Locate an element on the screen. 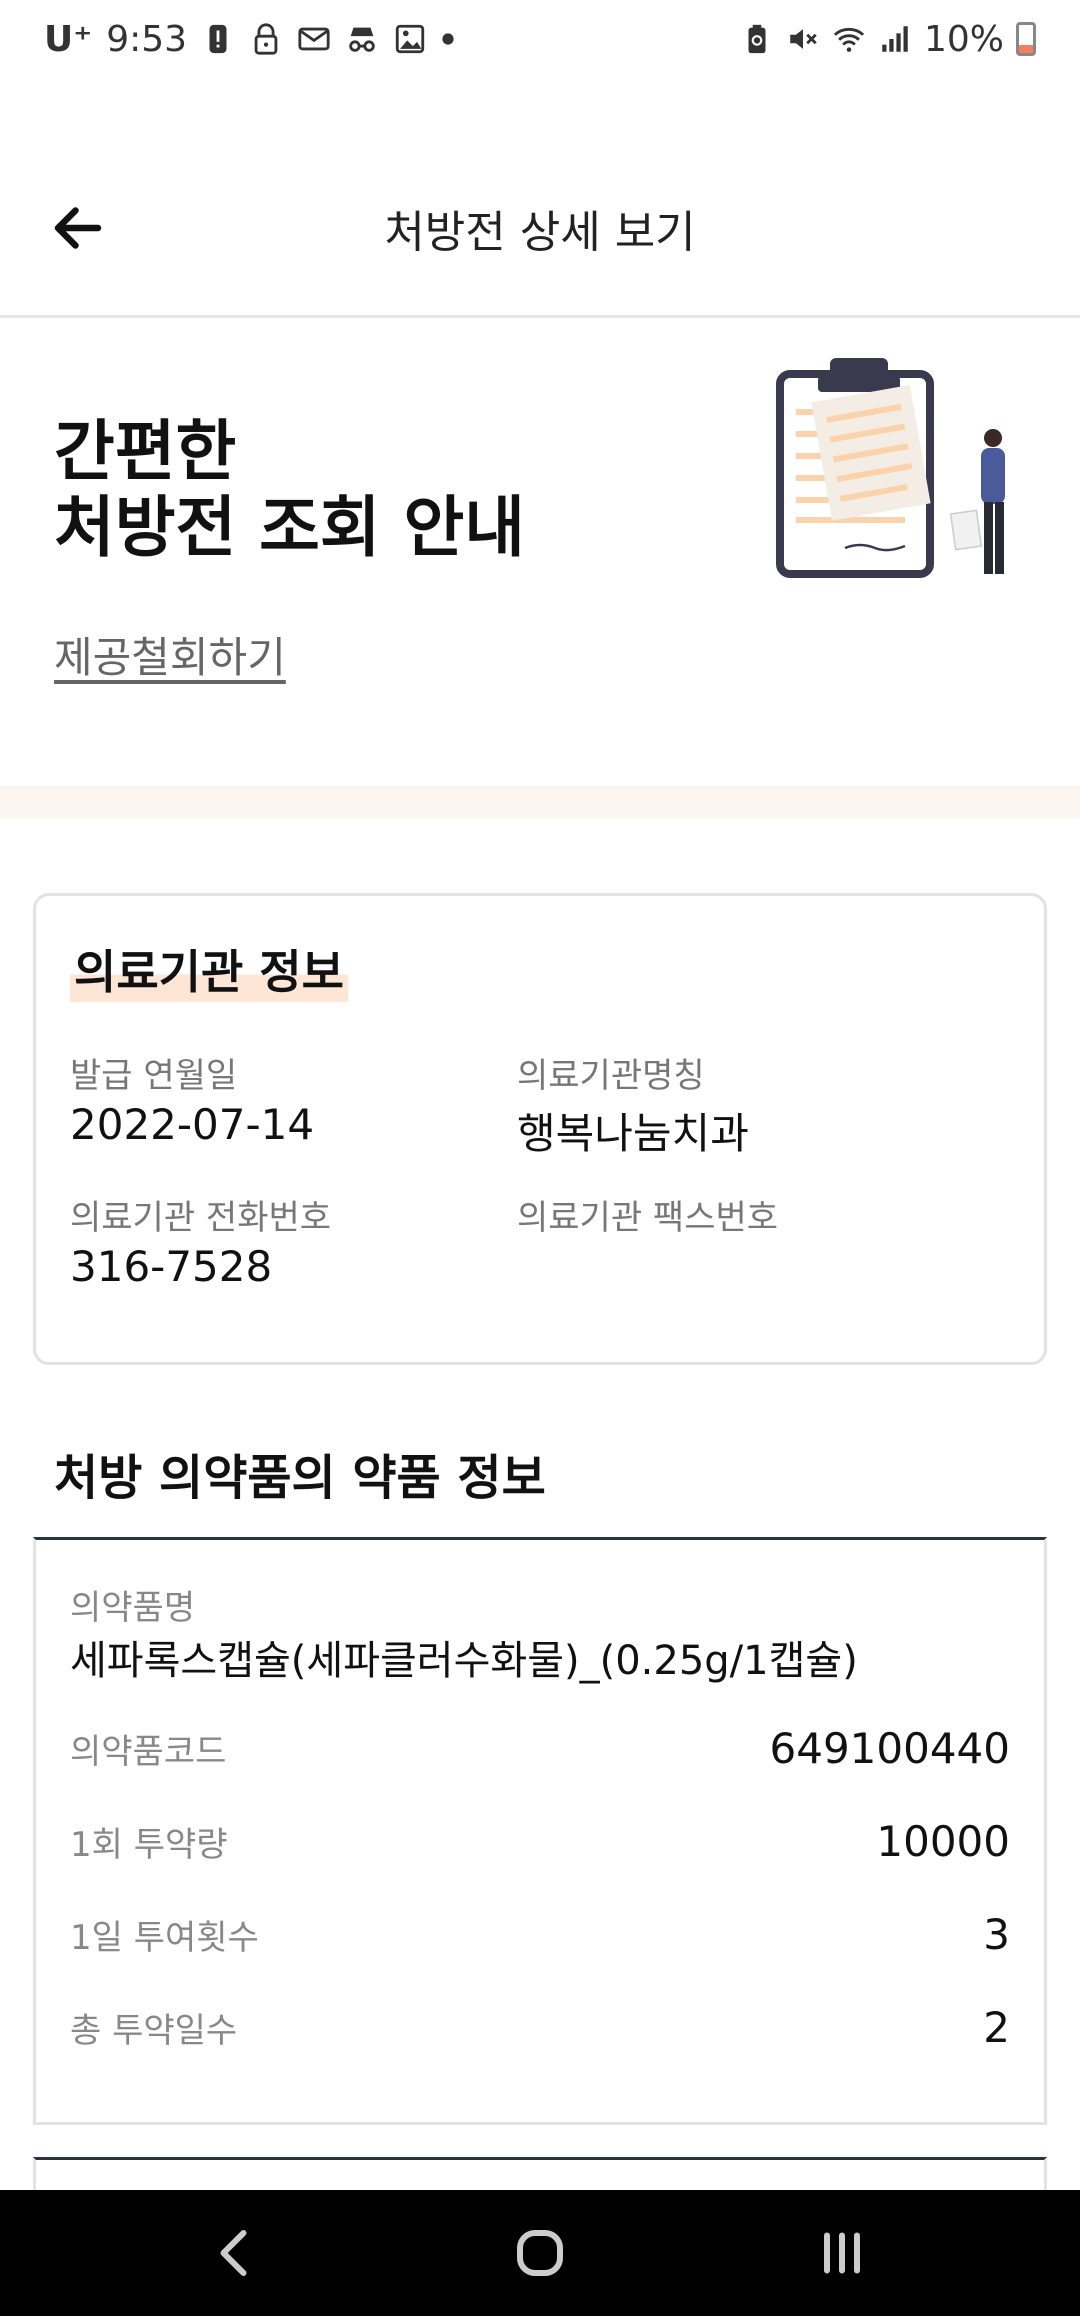 The image size is (1080, 2316). medicine-section-title: 처방 의약품의 약품 정보 is located at coordinates (300, 1478).